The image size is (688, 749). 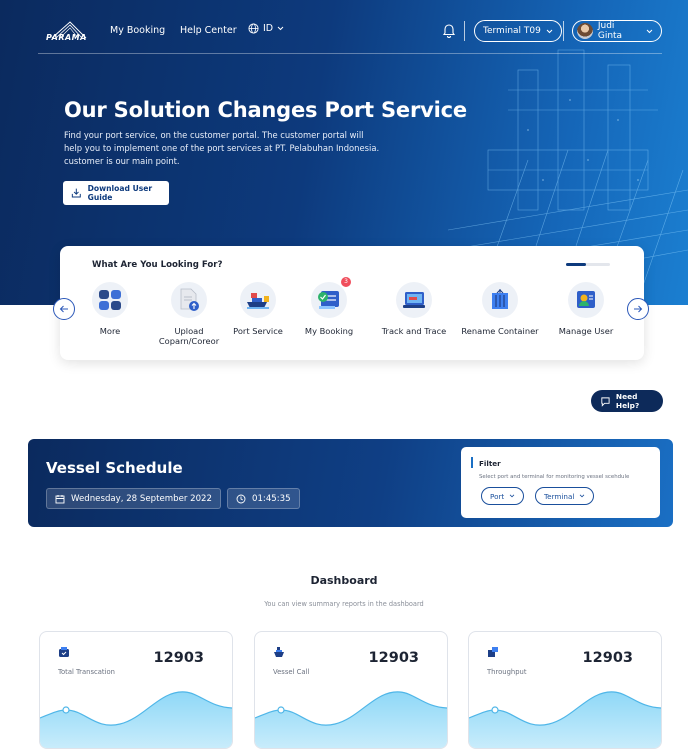 I want to click on calendar-icon, so click(x=60, y=498).